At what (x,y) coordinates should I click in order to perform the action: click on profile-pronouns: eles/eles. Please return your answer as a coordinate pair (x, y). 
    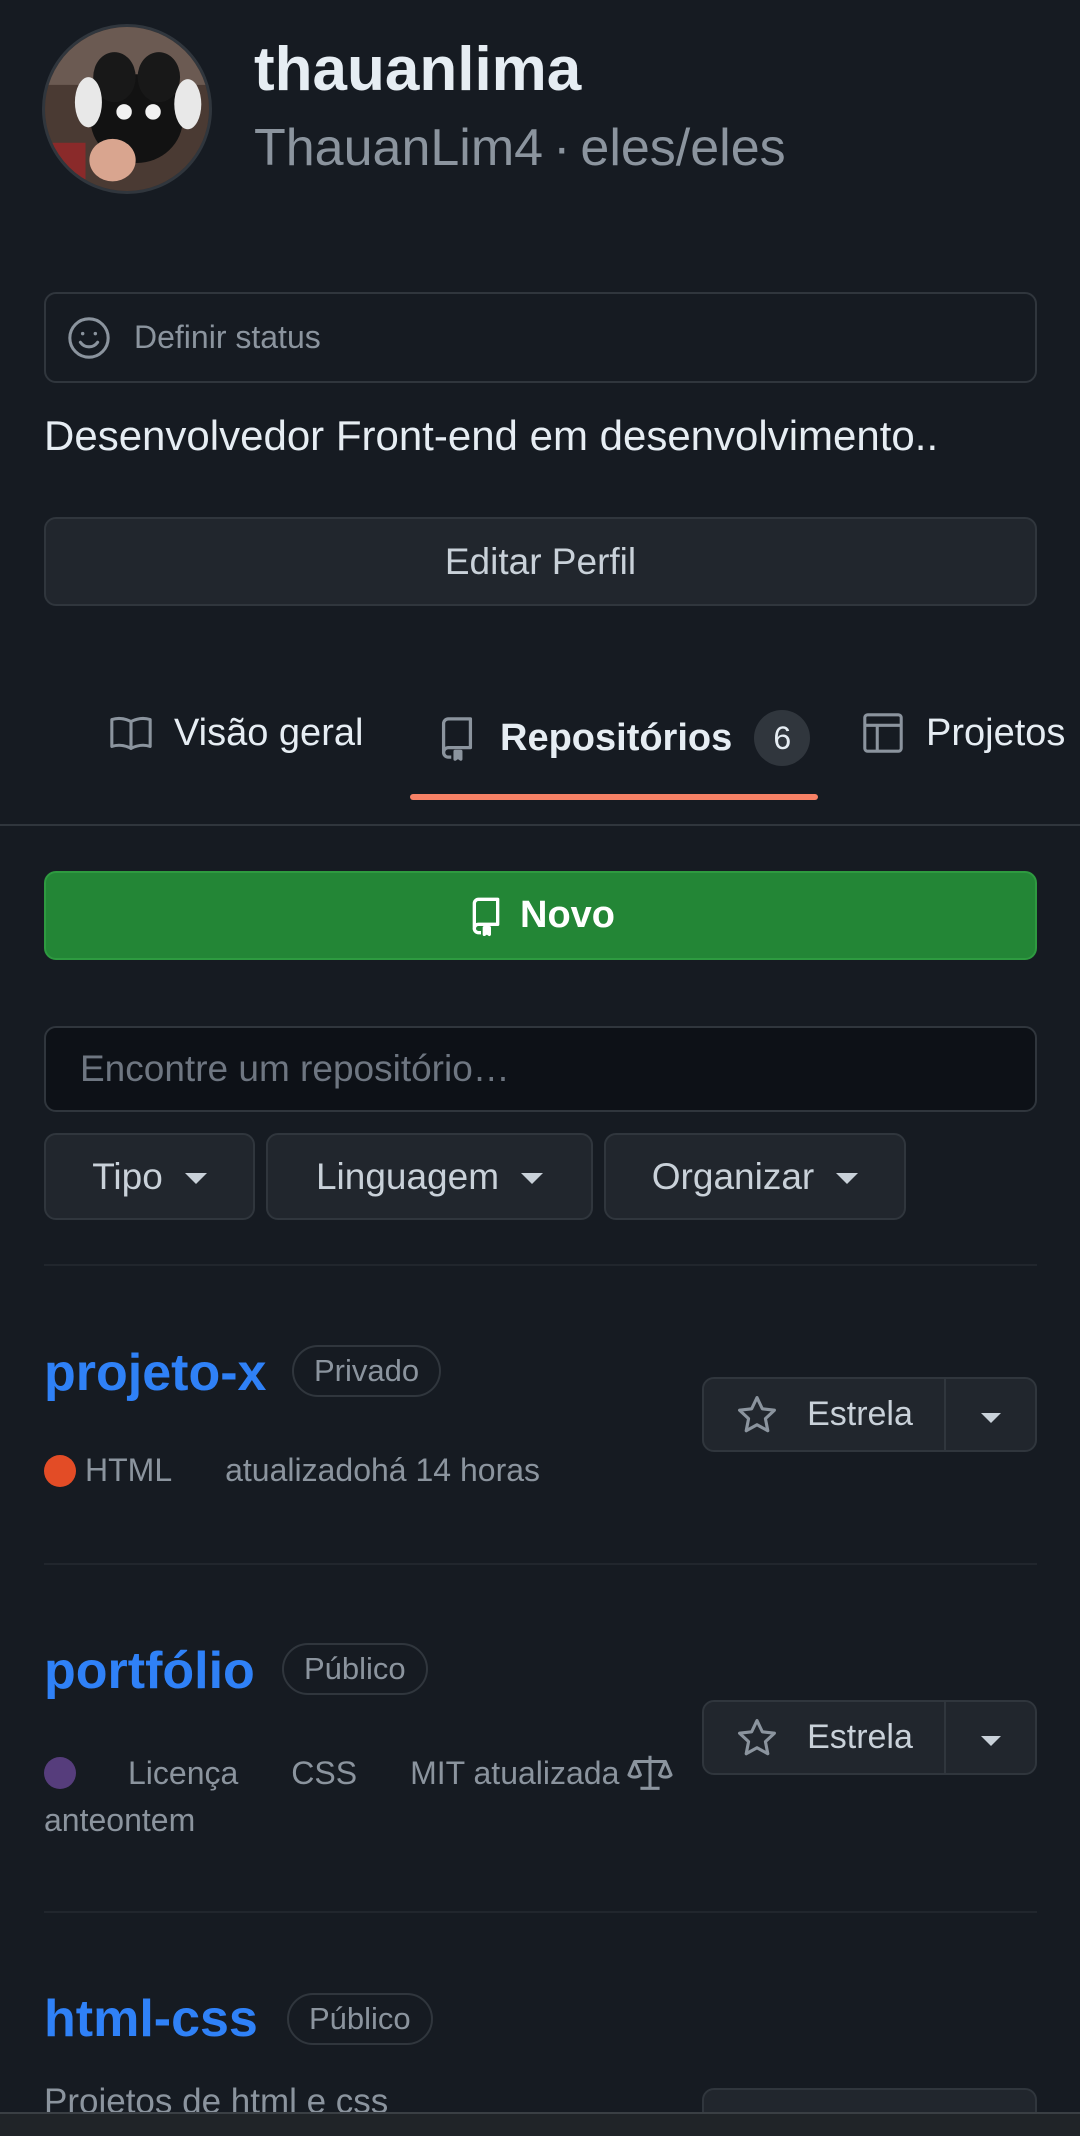
    Looking at the image, I should click on (683, 148).